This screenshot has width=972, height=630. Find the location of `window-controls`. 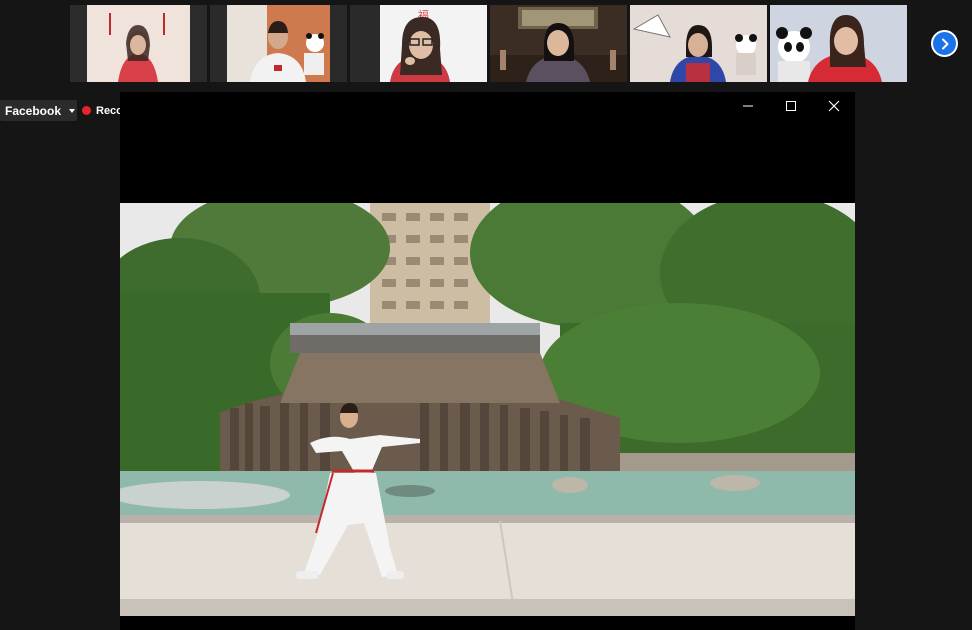

window-controls is located at coordinates (790, 106).